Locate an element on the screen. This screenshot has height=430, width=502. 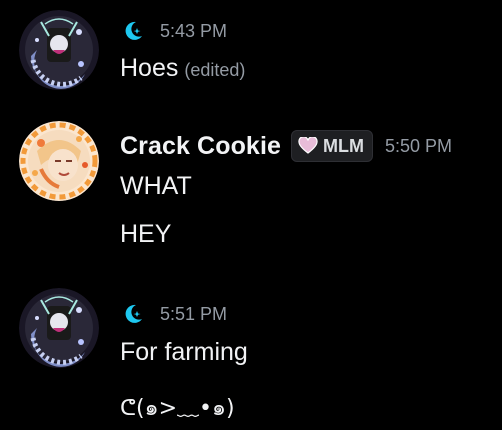
message-text: HEY is located at coordinates (146, 234).